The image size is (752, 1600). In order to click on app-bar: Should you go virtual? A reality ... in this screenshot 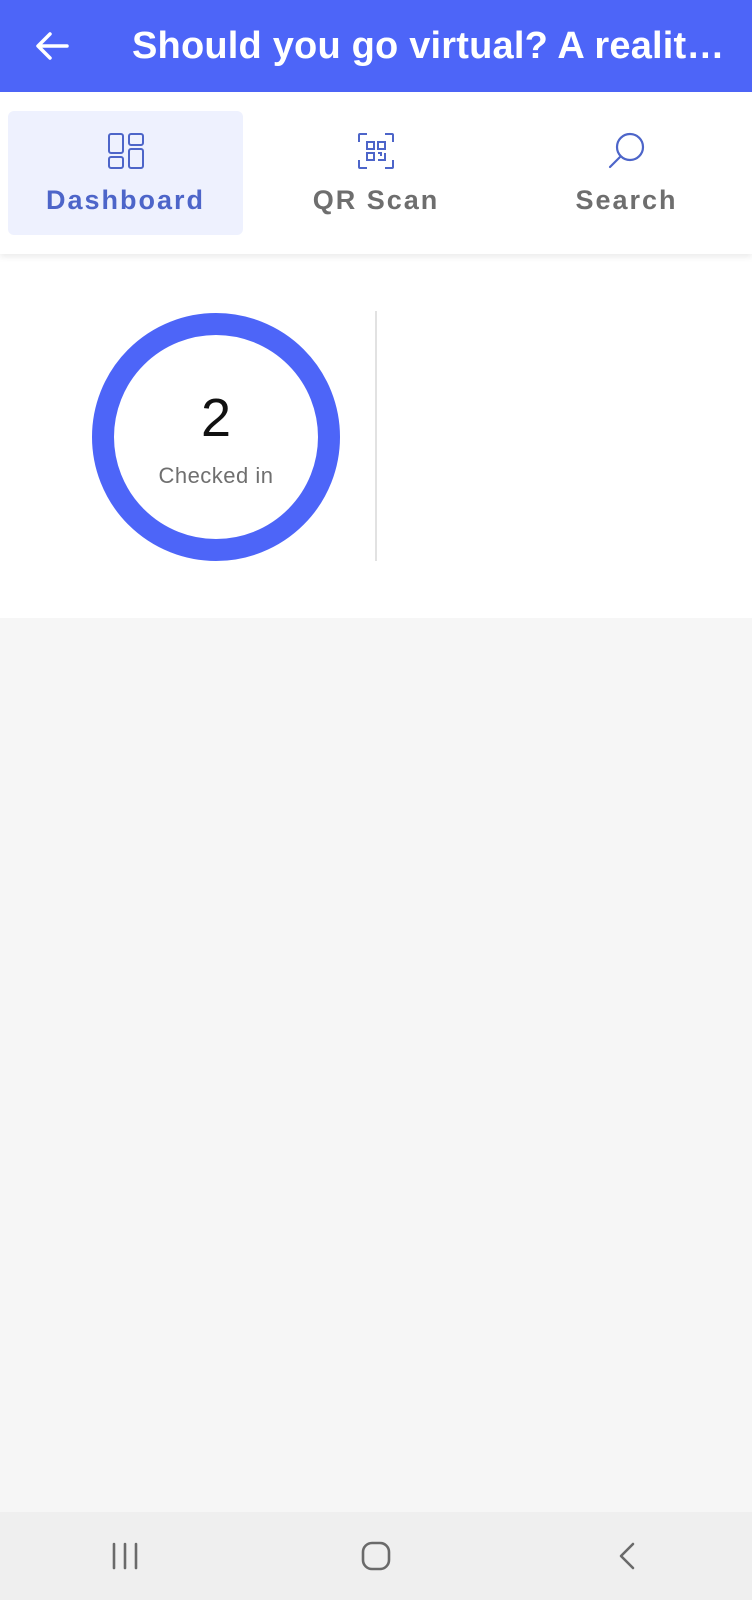, I will do `click(376, 46)`.